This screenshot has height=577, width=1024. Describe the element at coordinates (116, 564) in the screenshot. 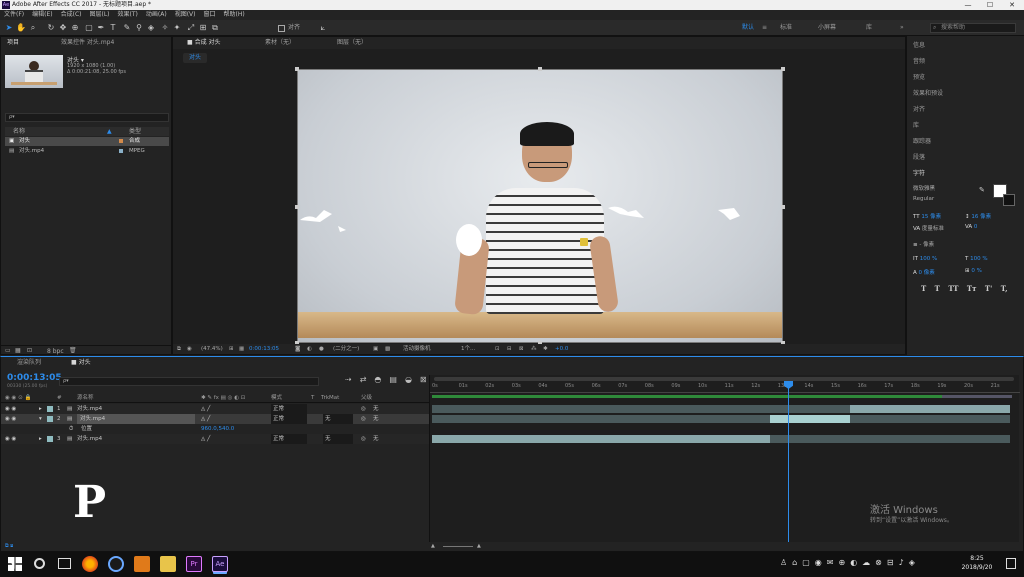

I see `baidu-netdisk-icon` at that location.